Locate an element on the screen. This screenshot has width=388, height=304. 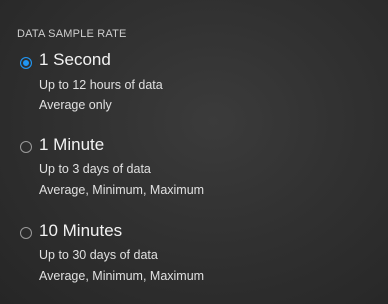
option-detail-1: Up to 30 days of data is located at coordinates (98, 255).